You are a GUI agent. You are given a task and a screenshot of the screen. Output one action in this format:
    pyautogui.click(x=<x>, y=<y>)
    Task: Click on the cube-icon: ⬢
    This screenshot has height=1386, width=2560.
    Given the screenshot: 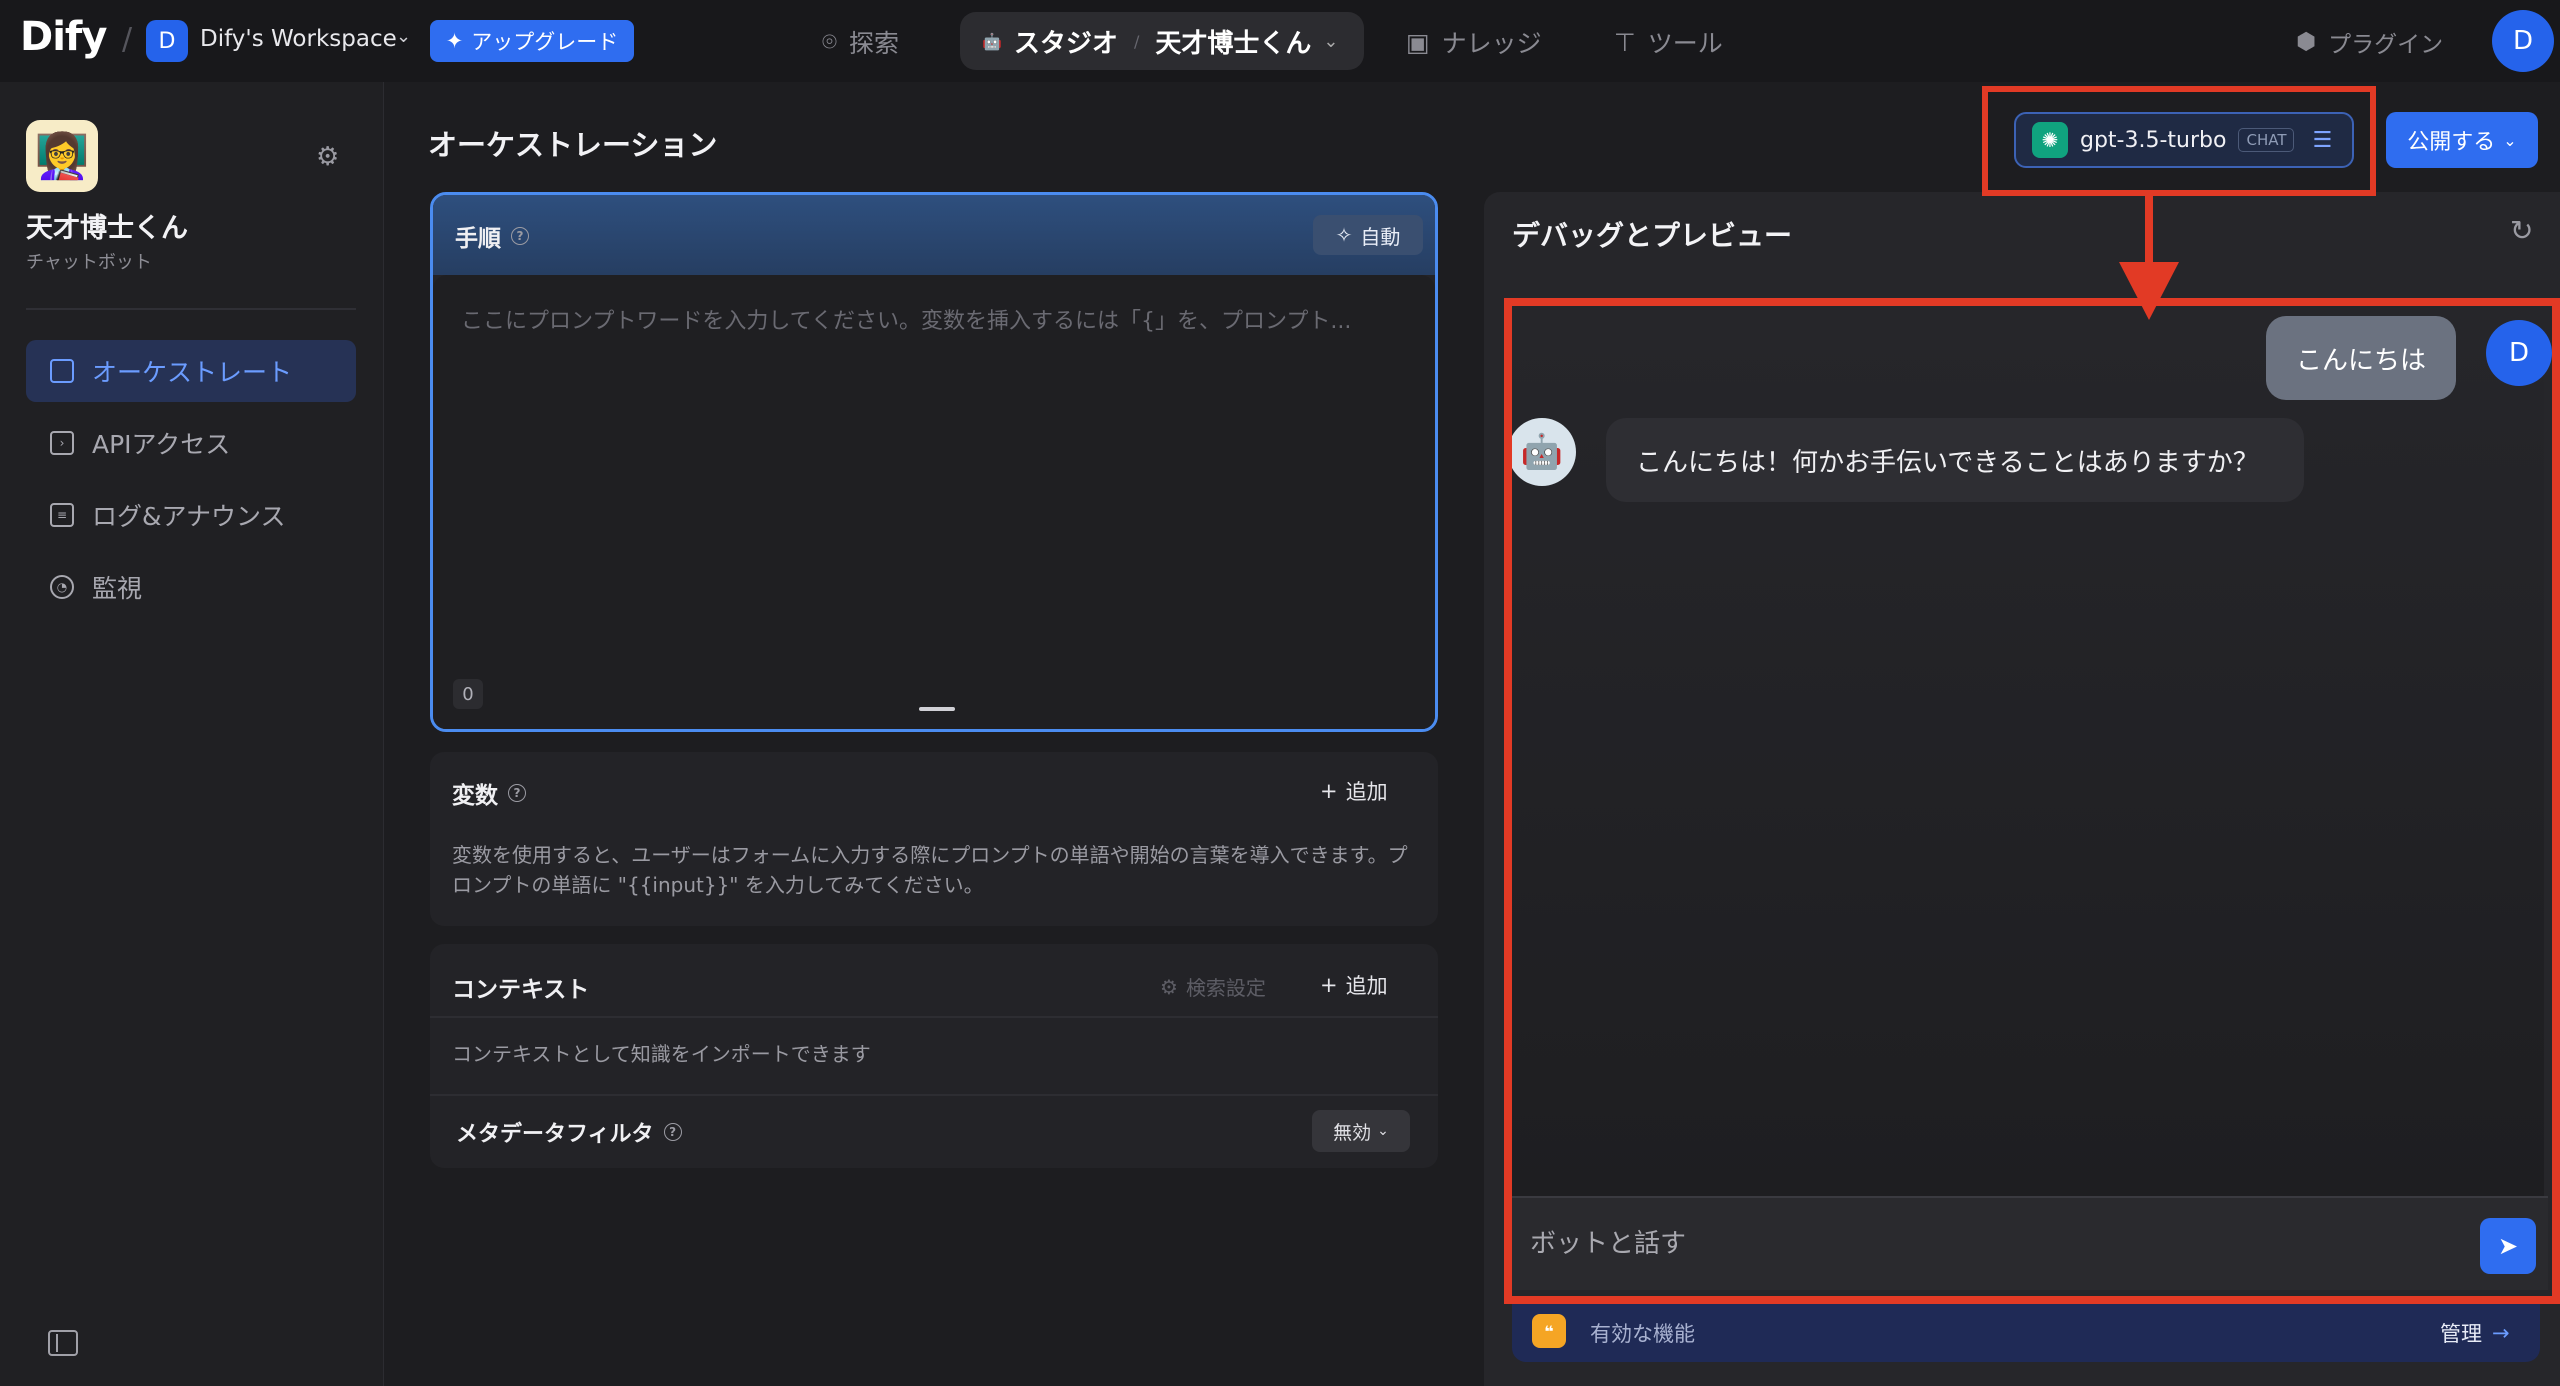 What is the action you would take?
    pyautogui.click(x=2306, y=42)
    